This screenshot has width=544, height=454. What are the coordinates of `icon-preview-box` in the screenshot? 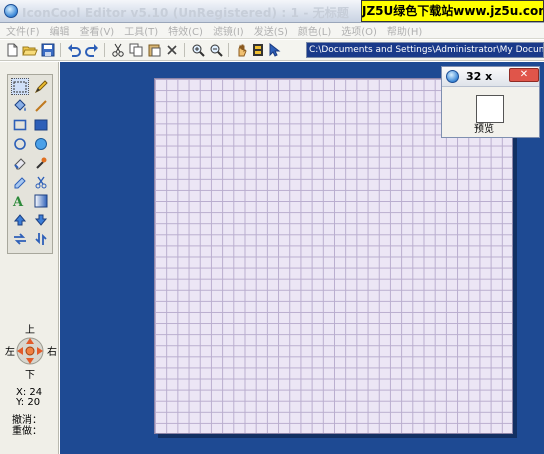 It's located at (490, 109).